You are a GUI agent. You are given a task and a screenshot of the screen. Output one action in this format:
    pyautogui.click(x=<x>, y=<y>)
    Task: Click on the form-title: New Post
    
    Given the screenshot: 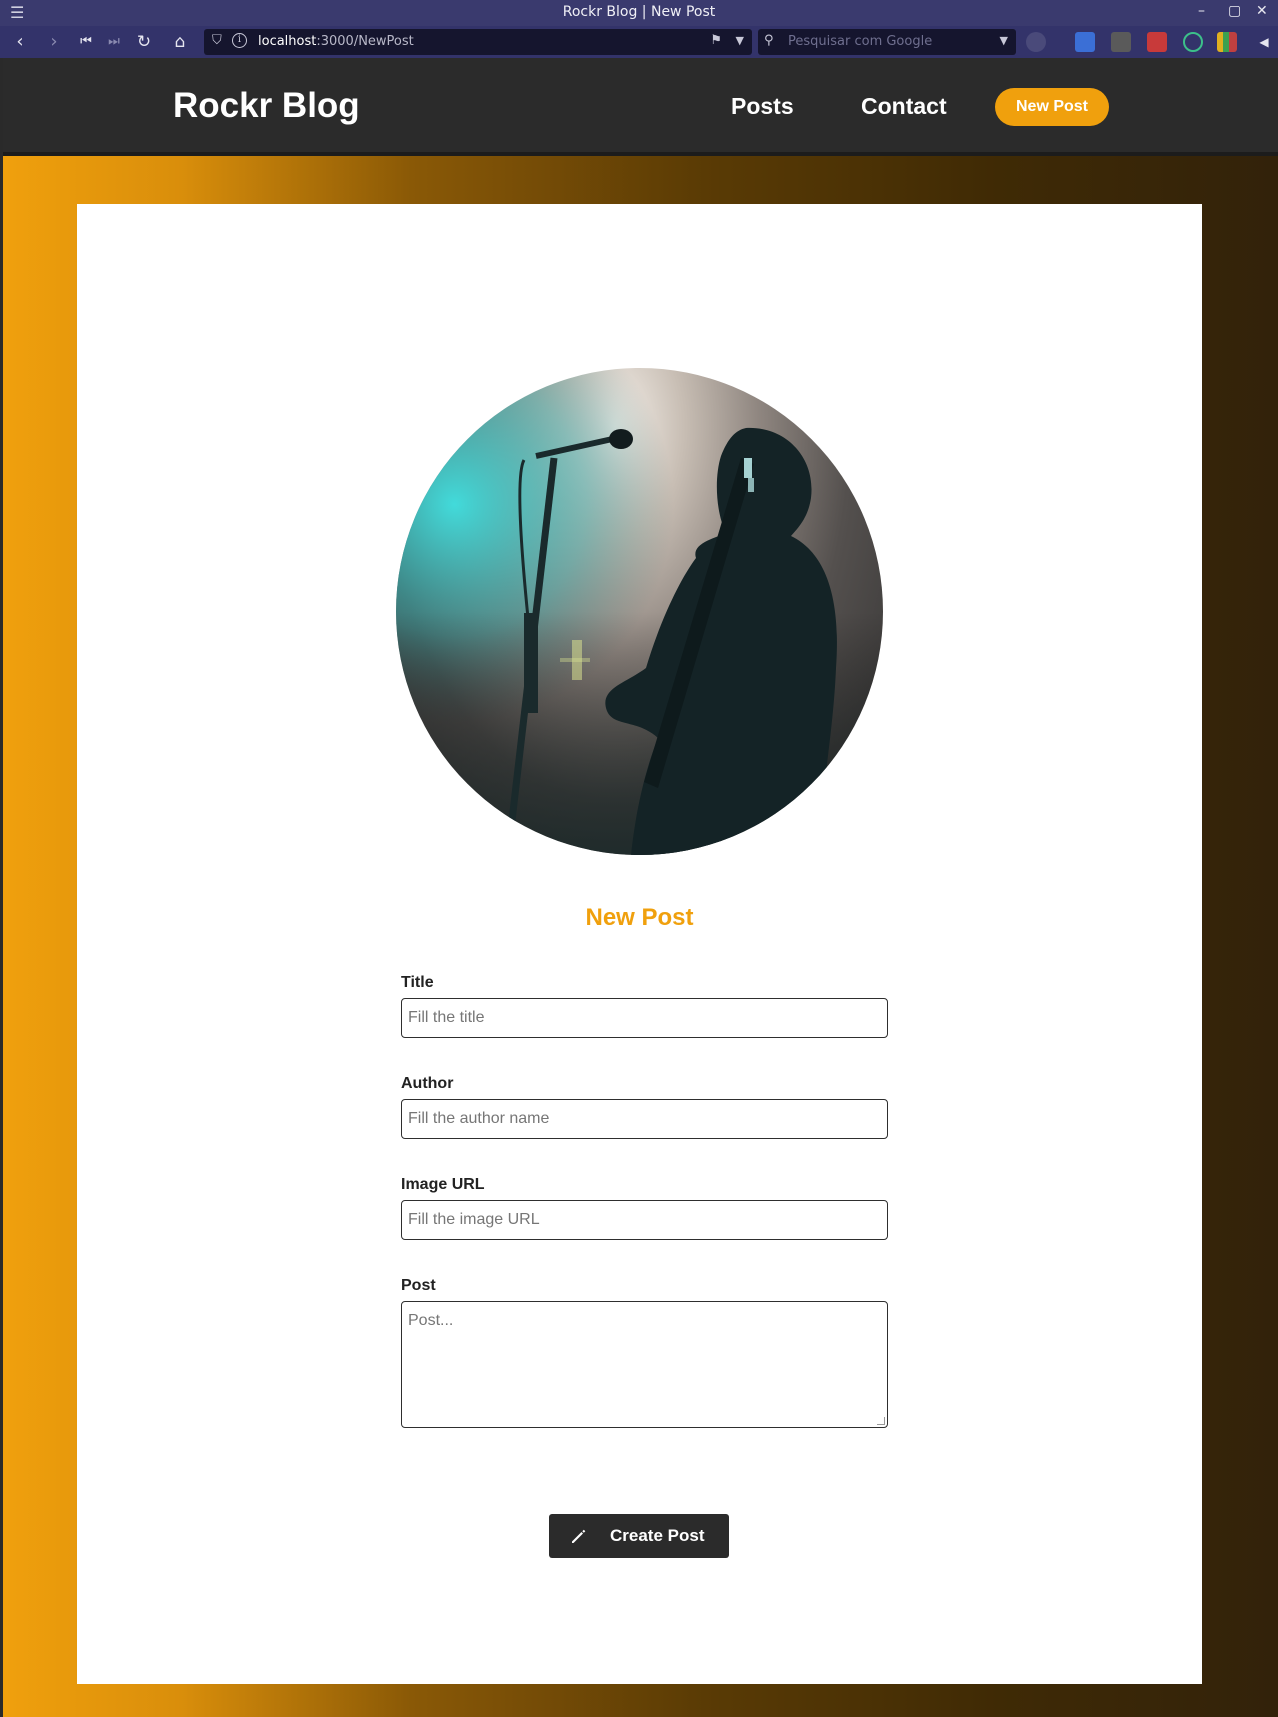 What is the action you would take?
    pyautogui.click(x=639, y=917)
    